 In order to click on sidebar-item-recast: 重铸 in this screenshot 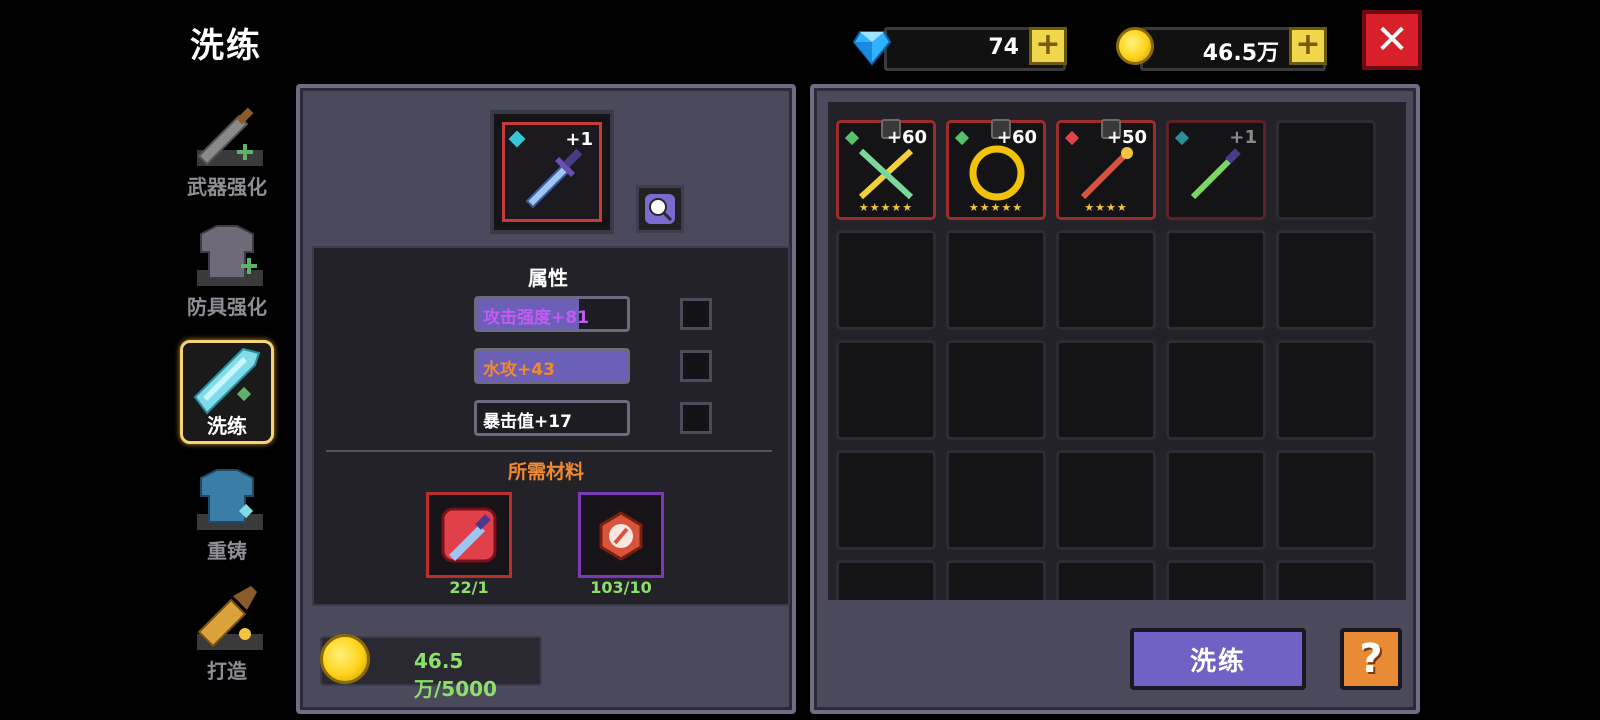, I will do `click(227, 517)`.